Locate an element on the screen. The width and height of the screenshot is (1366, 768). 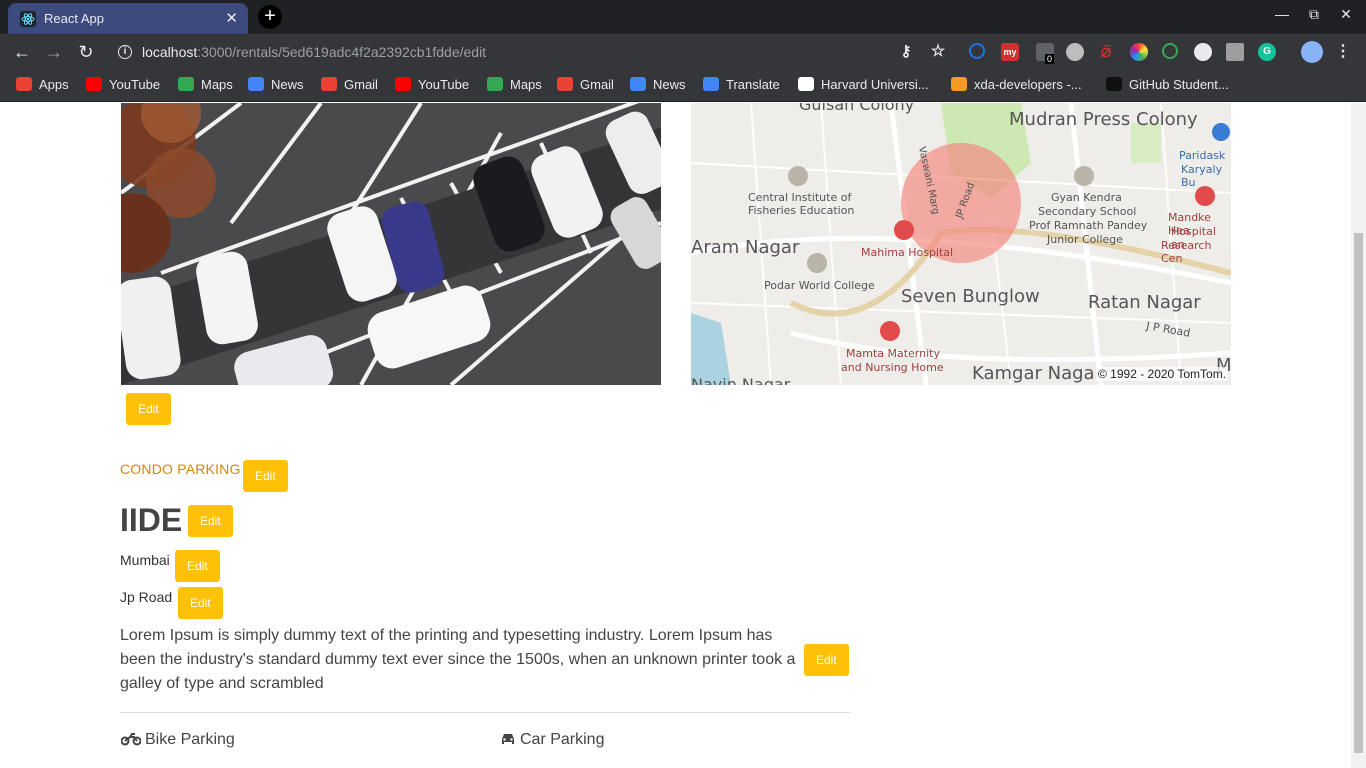
map-label: Mahima Hospital is located at coordinates (907, 252).